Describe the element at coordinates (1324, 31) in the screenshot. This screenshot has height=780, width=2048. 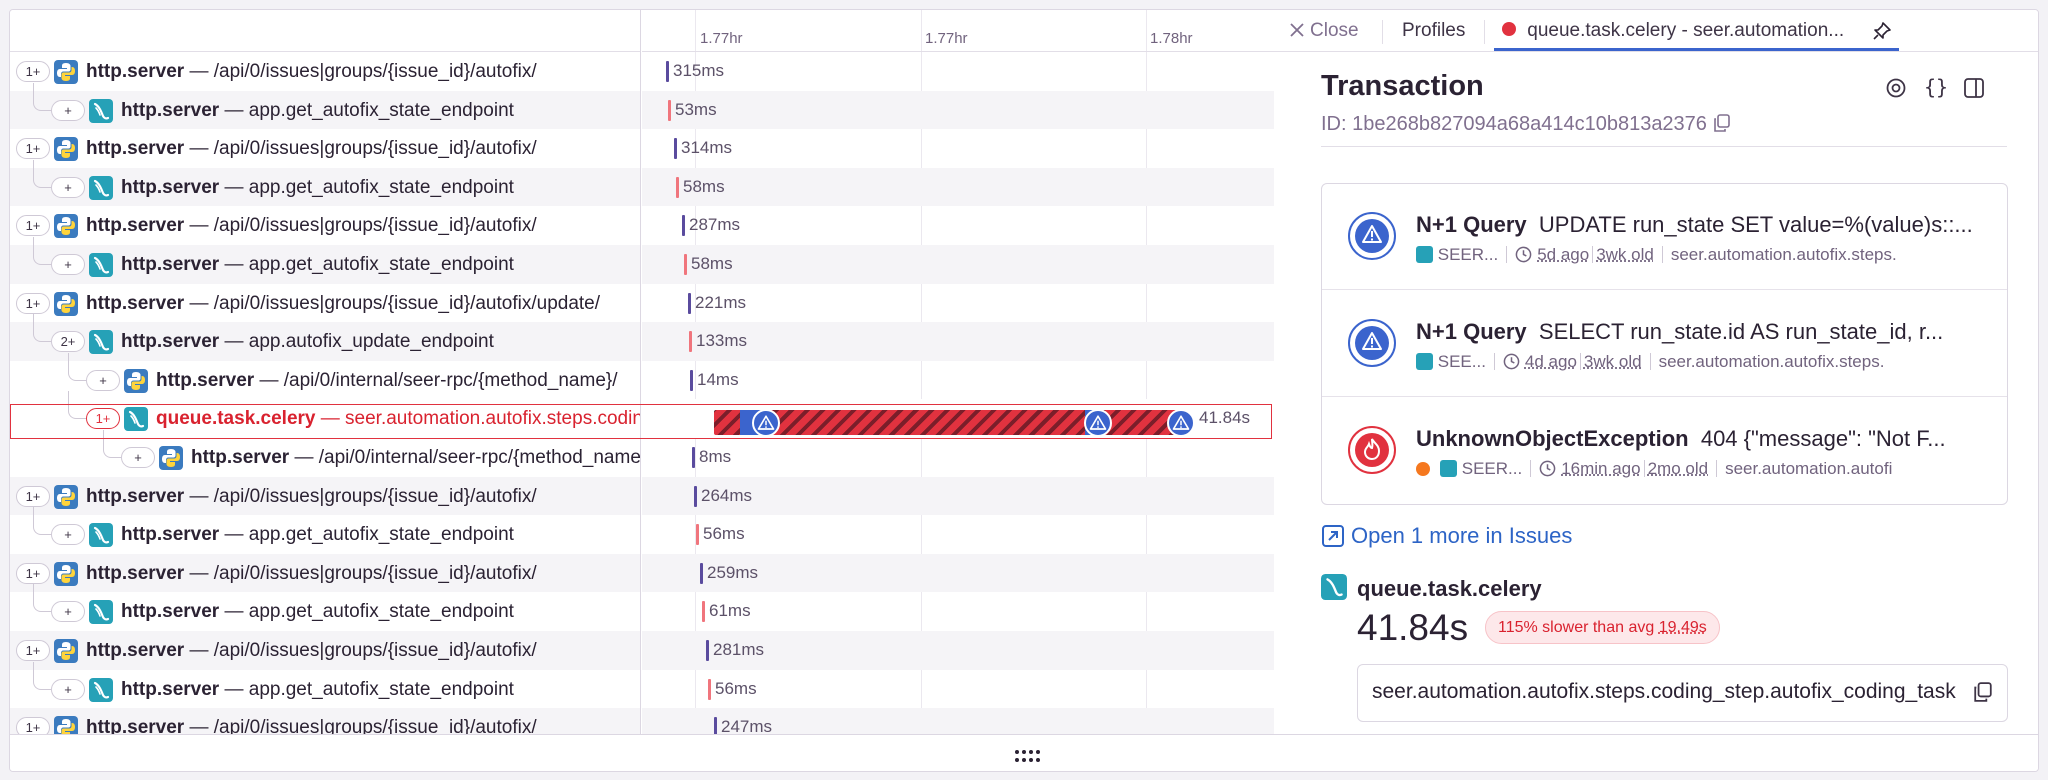
I see `close-button: Close` at that location.